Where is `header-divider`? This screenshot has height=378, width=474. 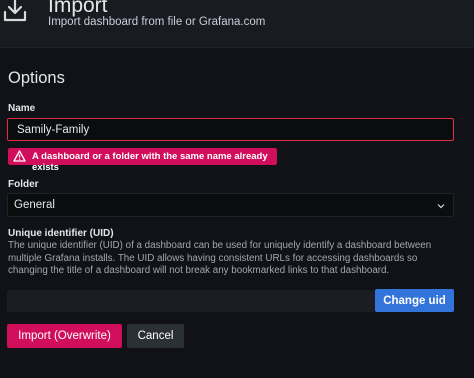
header-divider is located at coordinates (237, 47).